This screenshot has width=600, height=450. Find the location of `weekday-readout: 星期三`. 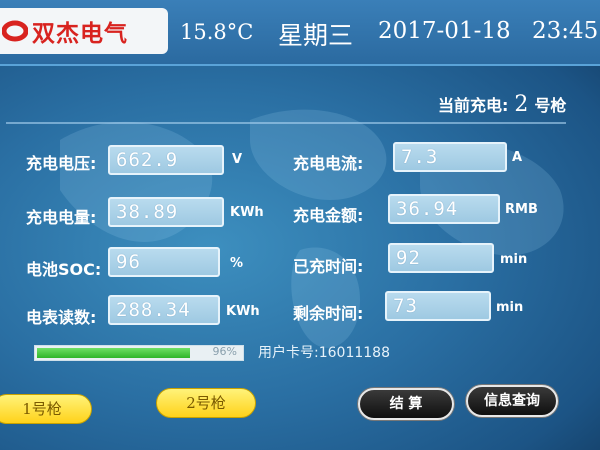

weekday-readout: 星期三 is located at coordinates (316, 35).